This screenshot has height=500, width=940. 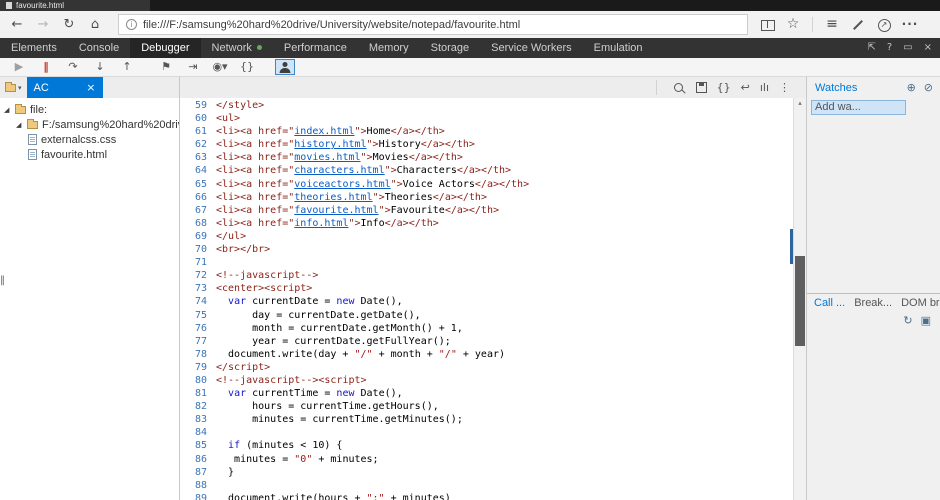 What do you see at coordinates (618, 48) in the screenshot?
I see `tab-emulation: Emulation` at bounding box center [618, 48].